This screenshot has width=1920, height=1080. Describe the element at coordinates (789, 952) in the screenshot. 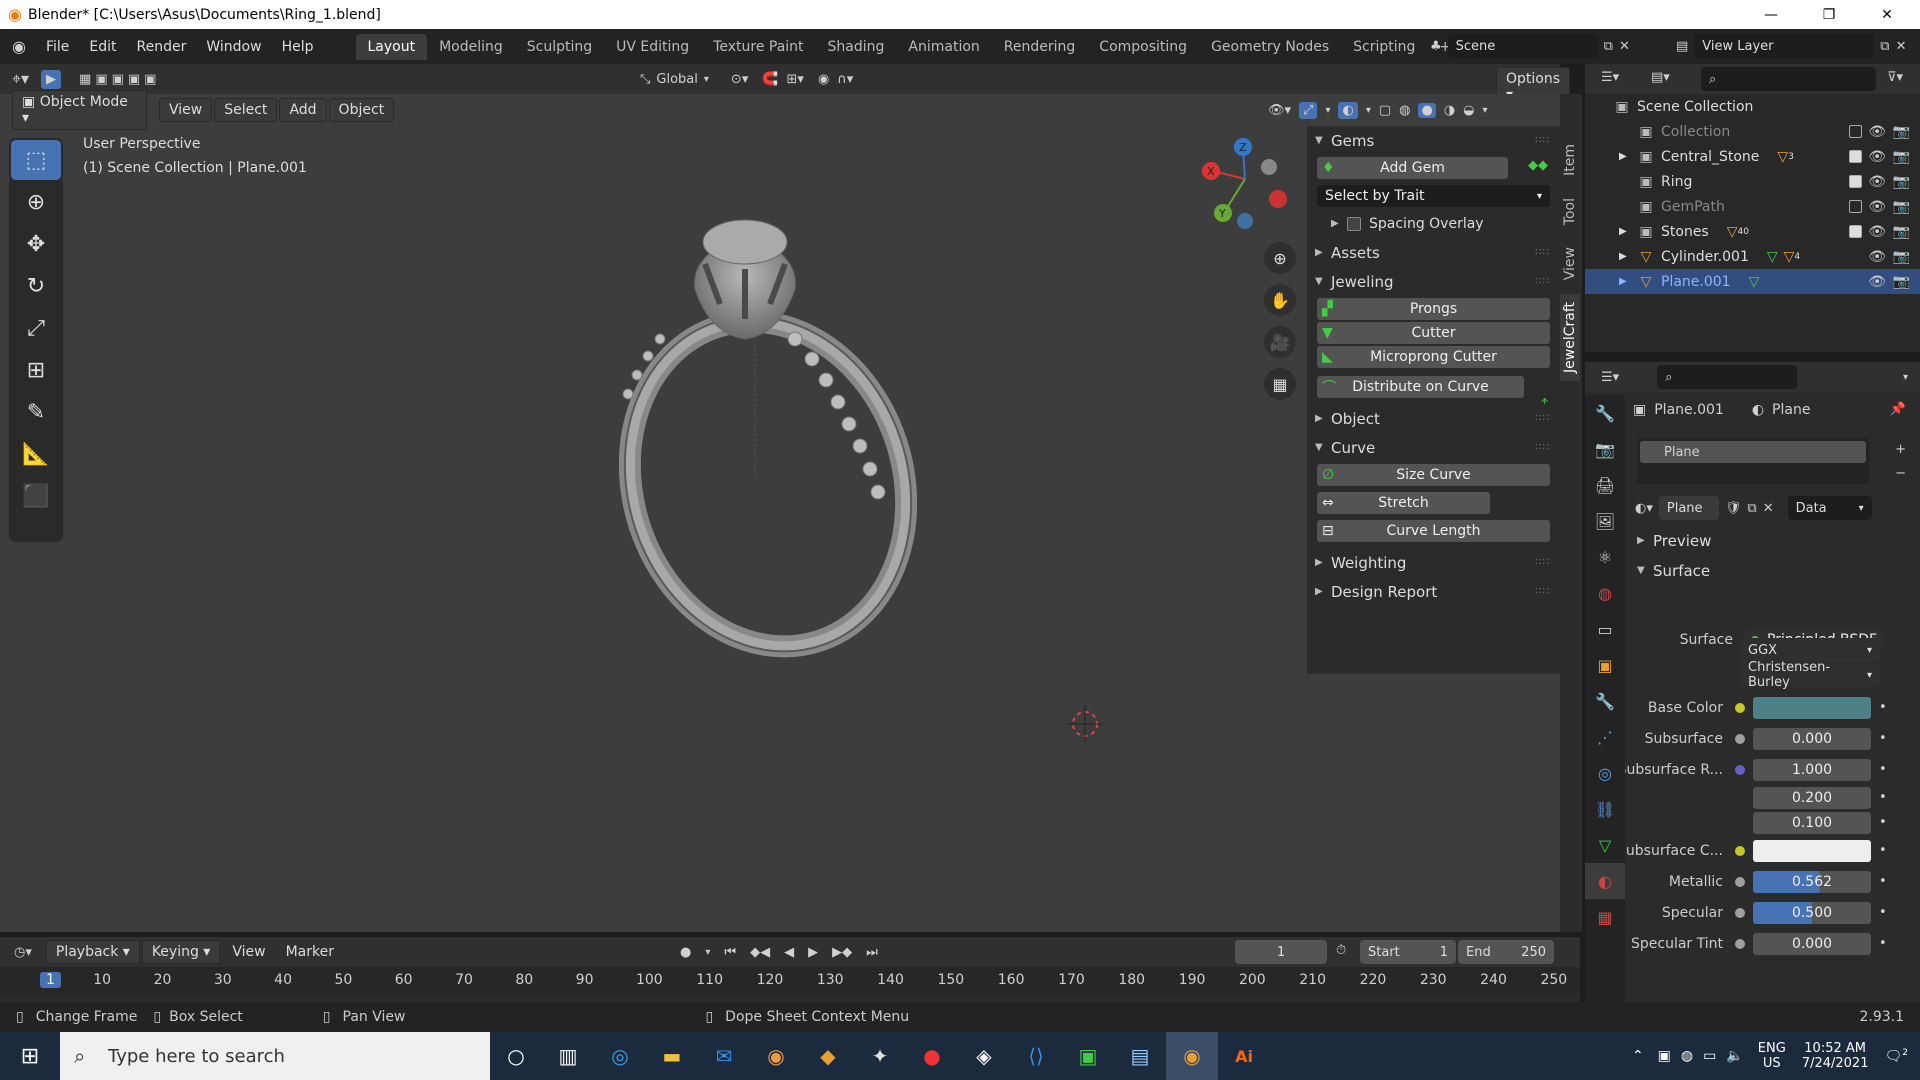

I see `play-reverse-icon: ◀` at that location.